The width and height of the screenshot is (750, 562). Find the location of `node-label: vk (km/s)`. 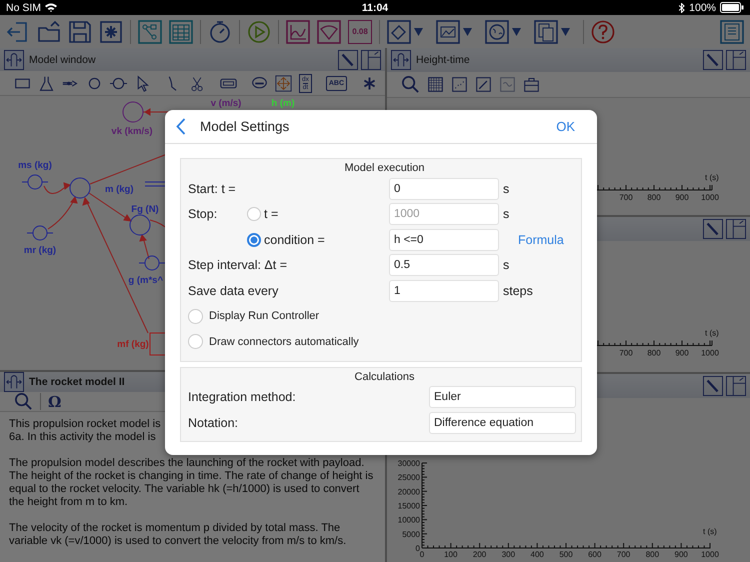

node-label: vk (km/s) is located at coordinates (132, 131).